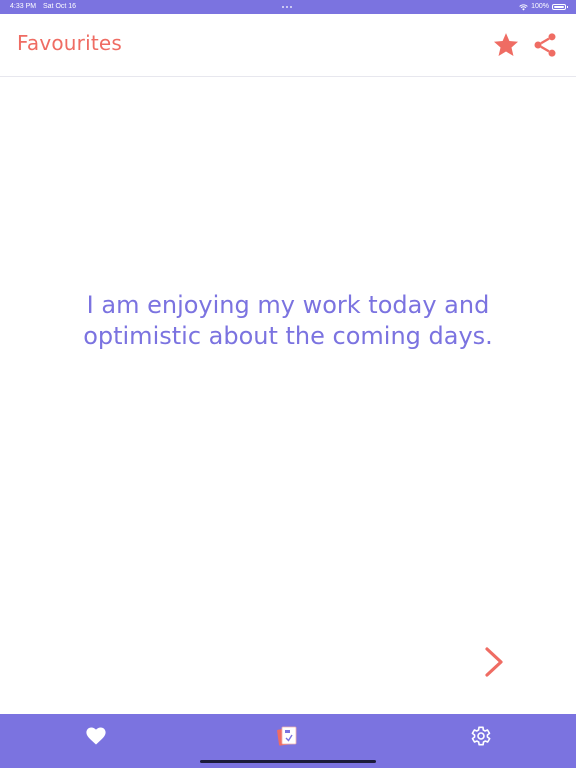 The width and height of the screenshot is (576, 768). I want to click on battery-percent: 100%, so click(540, 6).